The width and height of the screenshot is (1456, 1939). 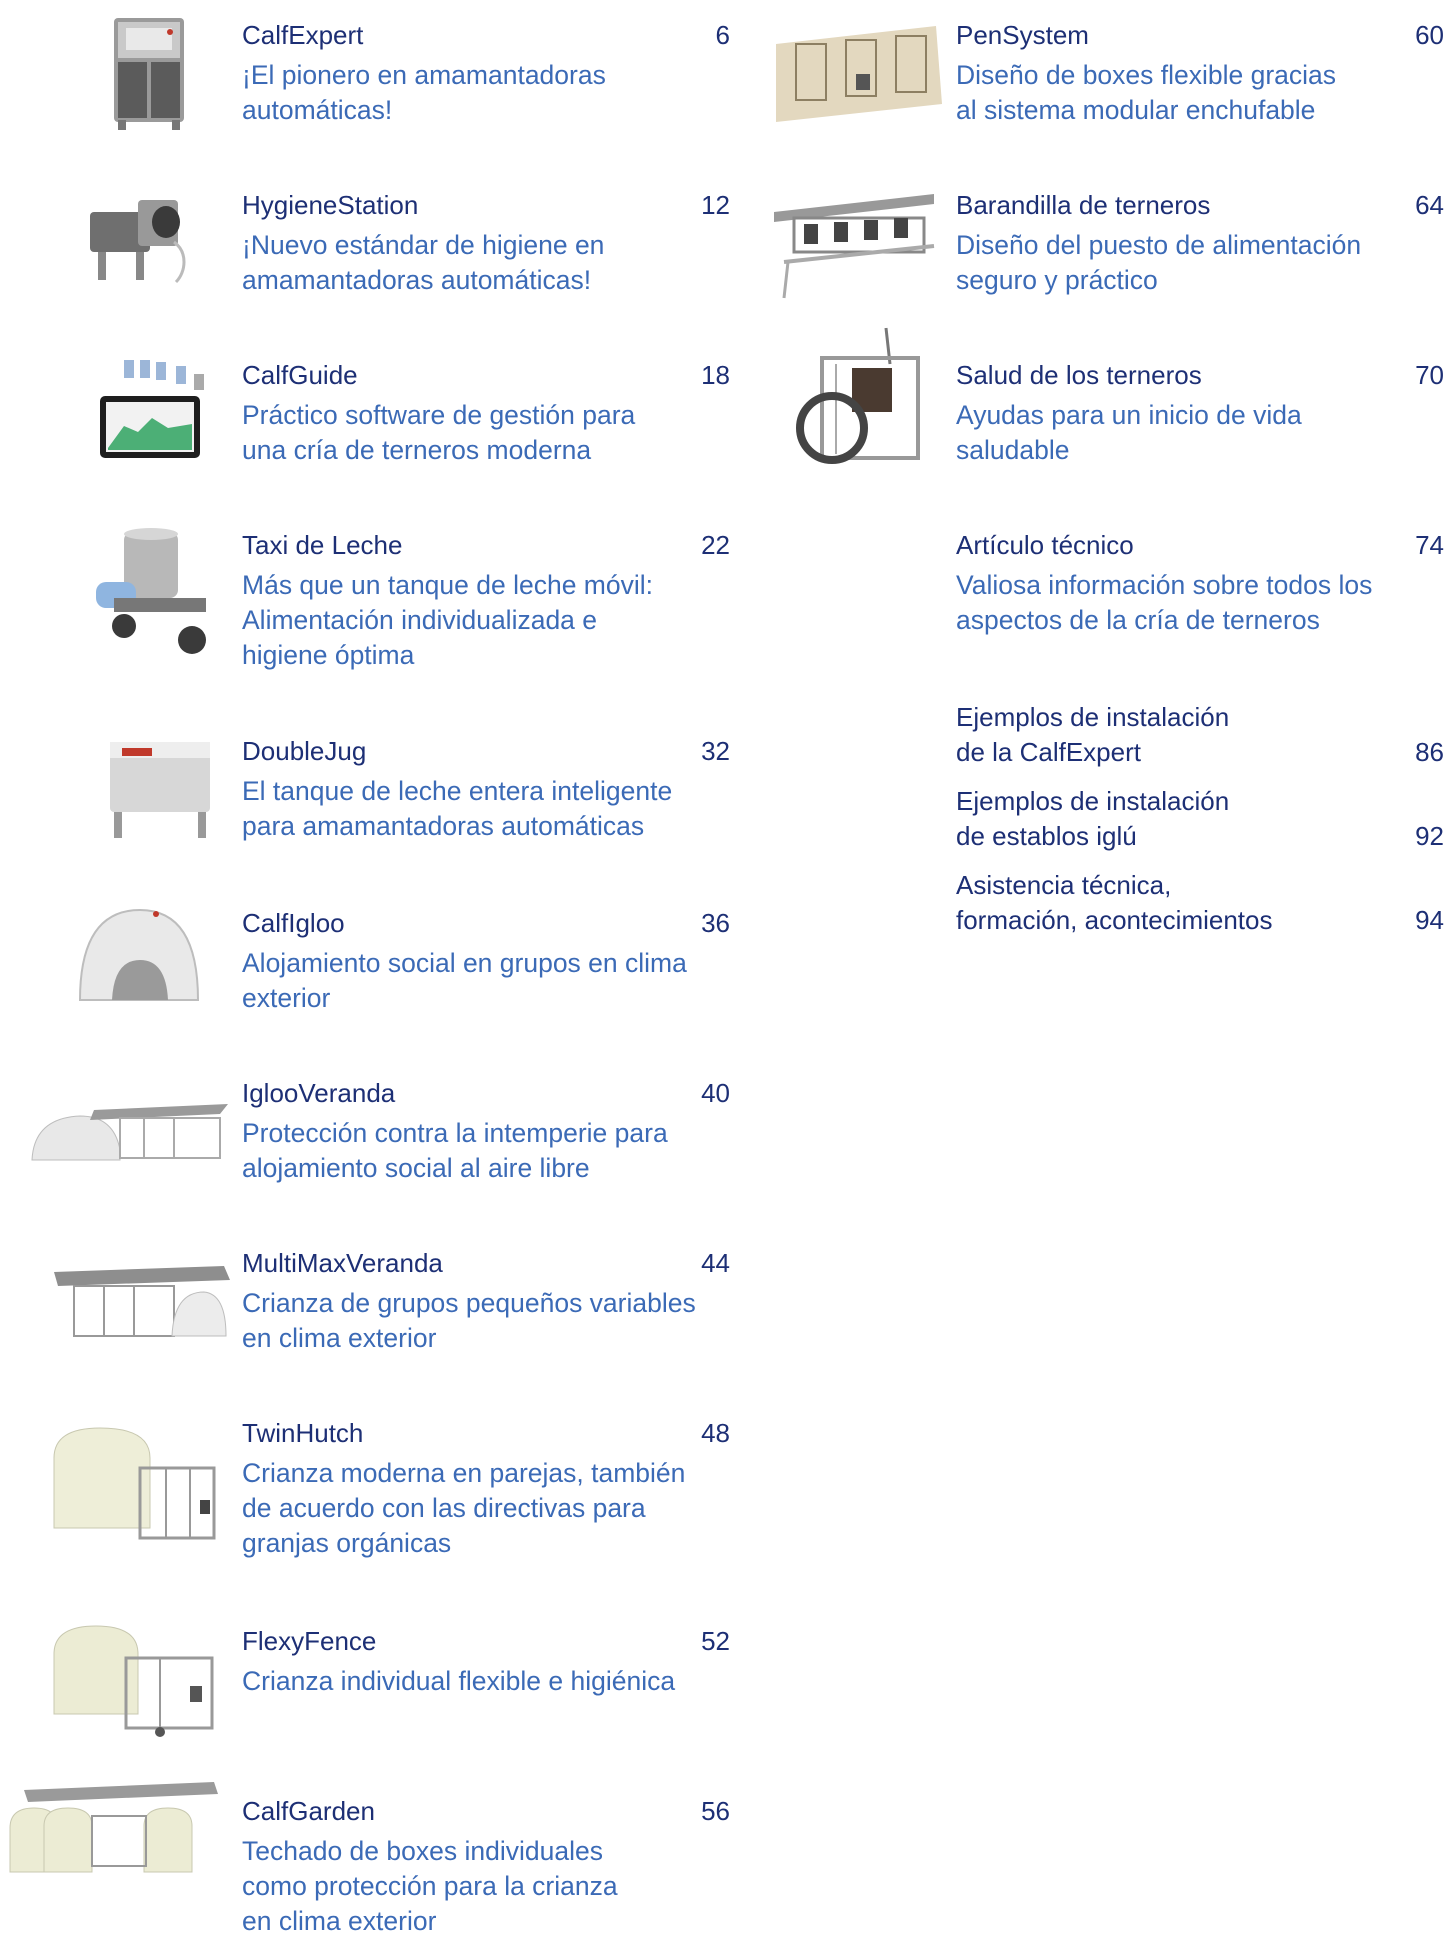 I want to click on flexy-fence-icon, so click(x=133, y=1681).